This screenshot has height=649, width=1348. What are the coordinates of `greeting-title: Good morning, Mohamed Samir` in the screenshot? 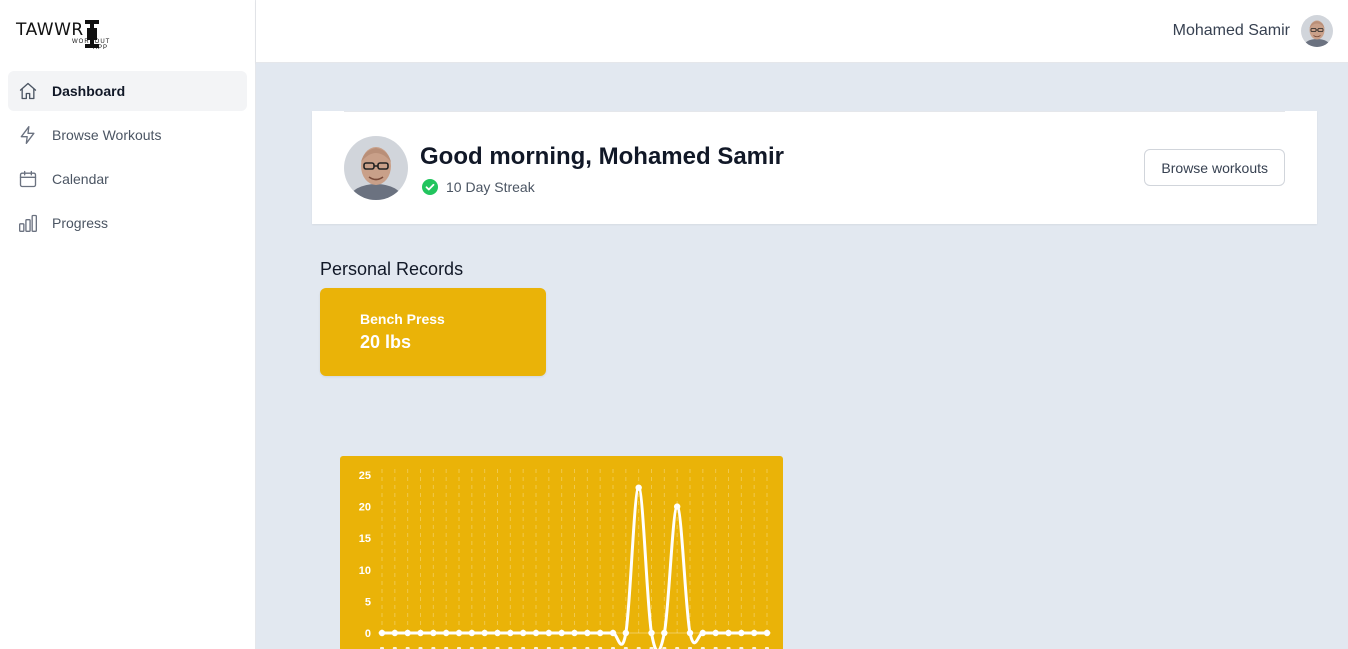 It's located at (602, 156).